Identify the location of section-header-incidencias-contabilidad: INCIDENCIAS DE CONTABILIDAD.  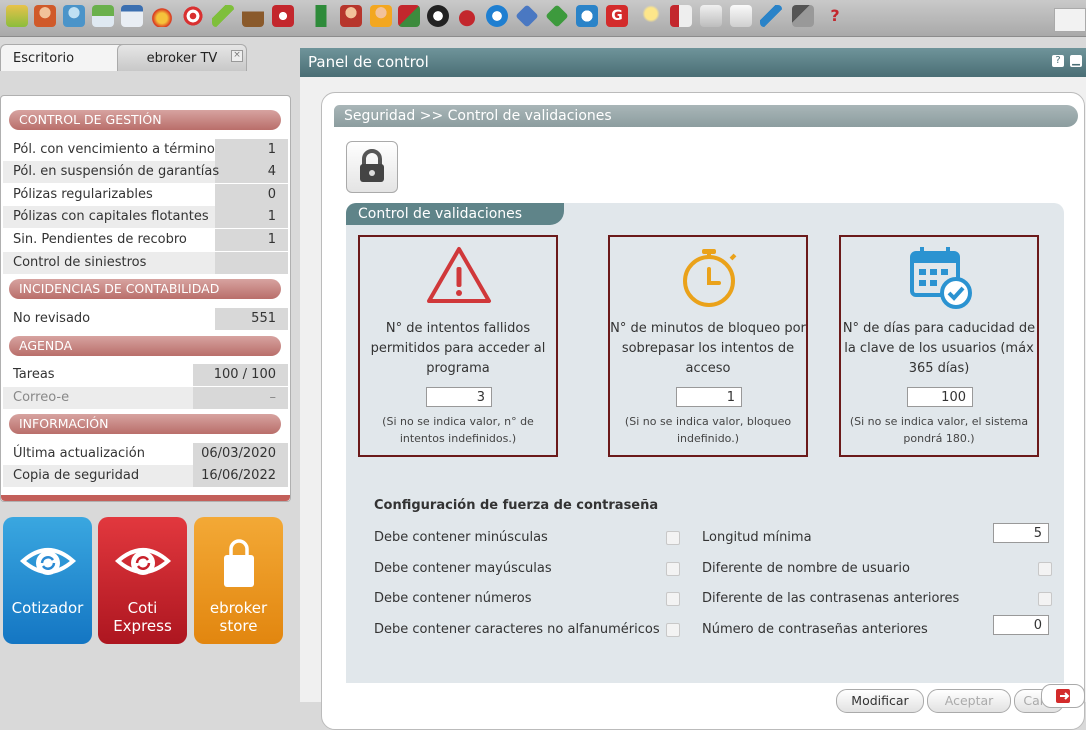
(145, 289).